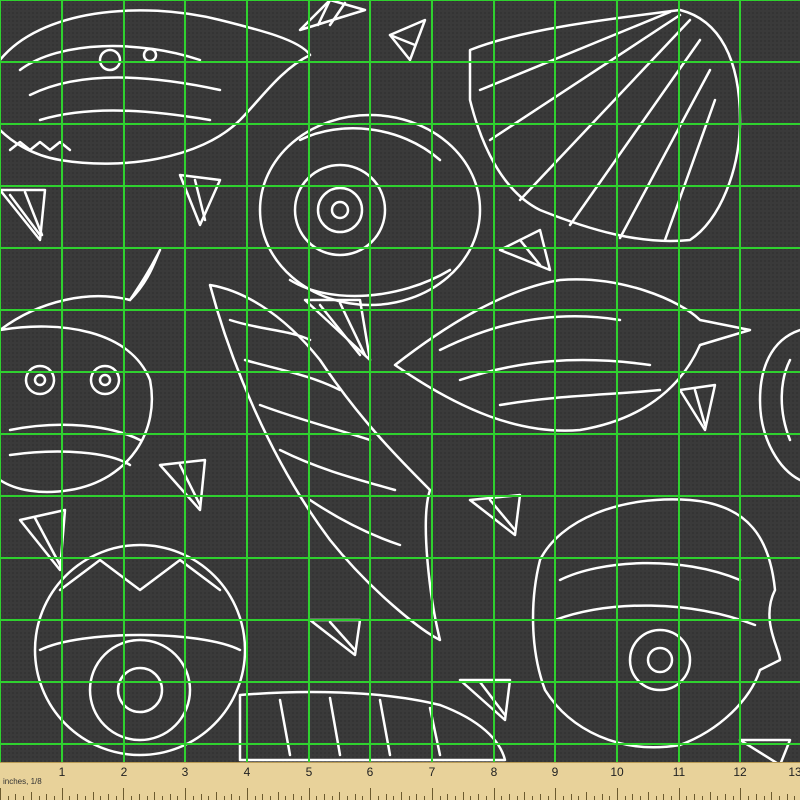 The width and height of the screenshot is (800, 800). What do you see at coordinates (794, 772) in the screenshot?
I see `ruler-number: 13` at bounding box center [794, 772].